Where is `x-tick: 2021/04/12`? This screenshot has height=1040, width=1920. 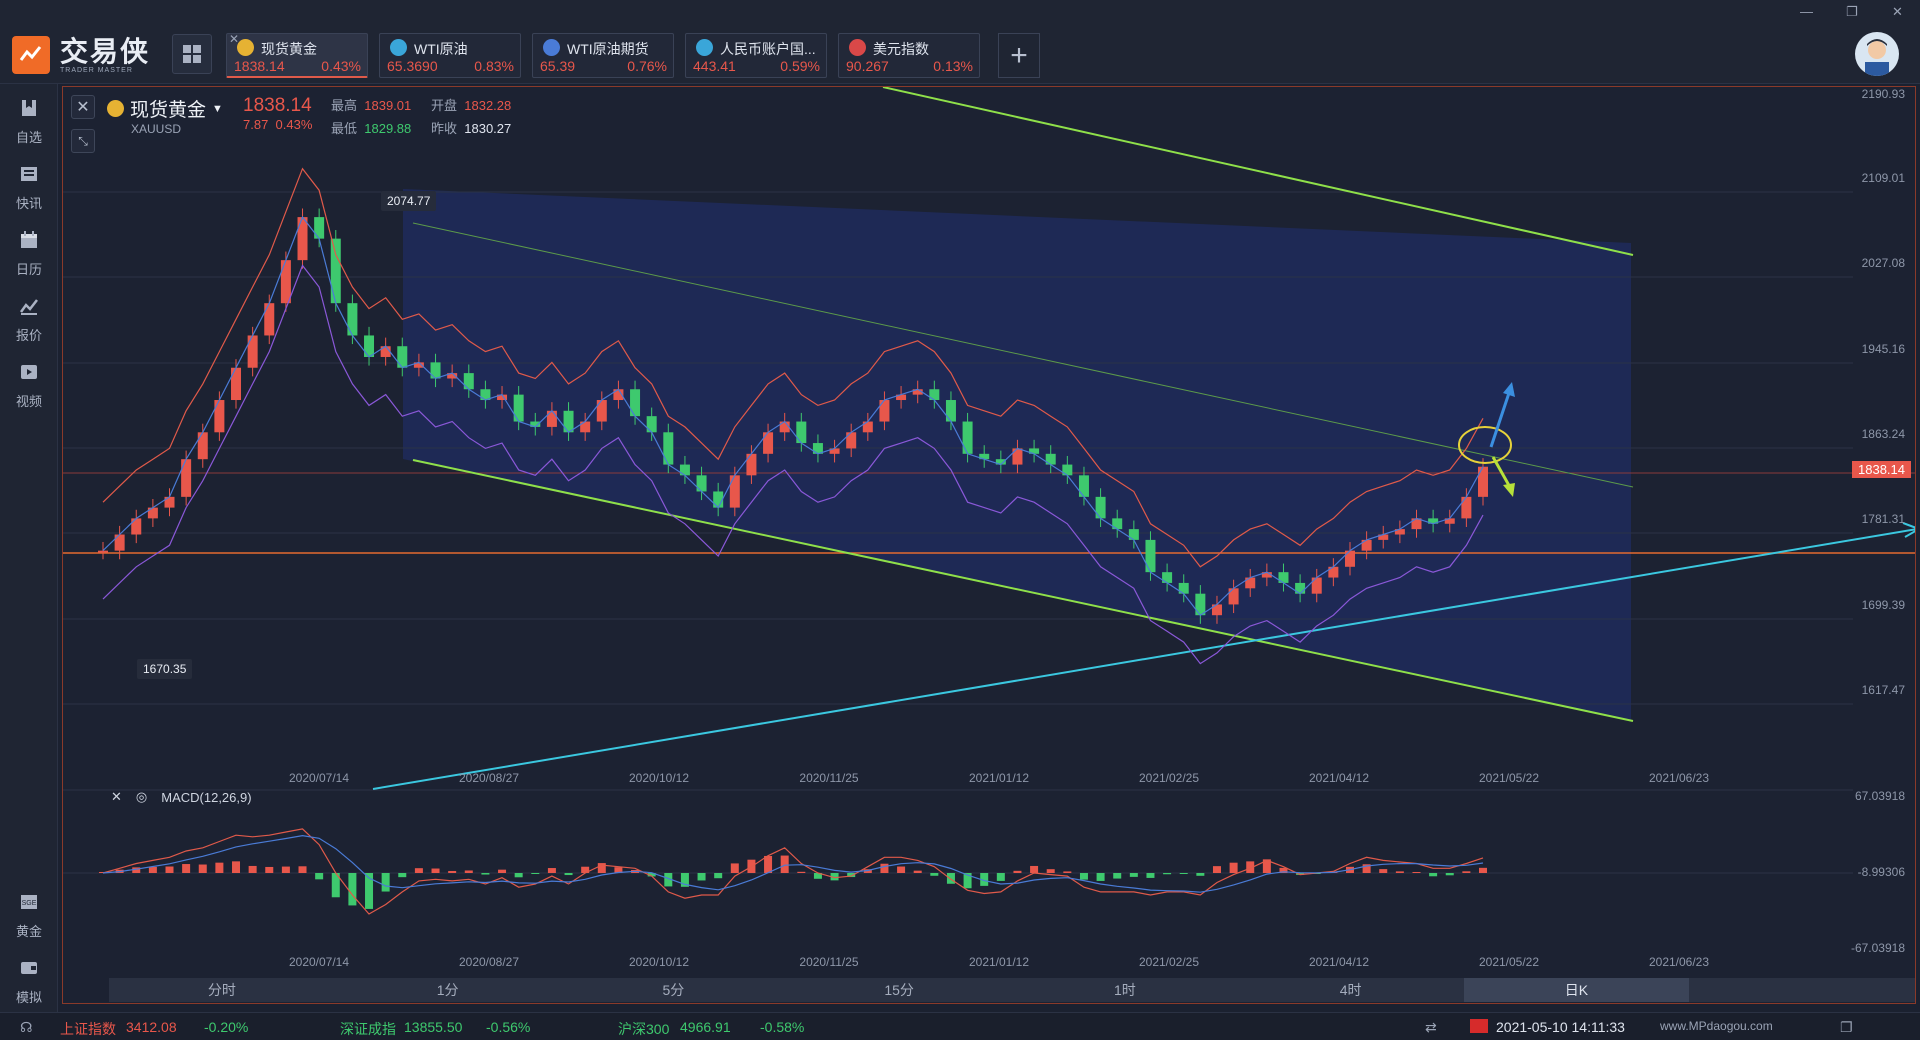 x-tick: 2021/04/12 is located at coordinates (1339, 778).